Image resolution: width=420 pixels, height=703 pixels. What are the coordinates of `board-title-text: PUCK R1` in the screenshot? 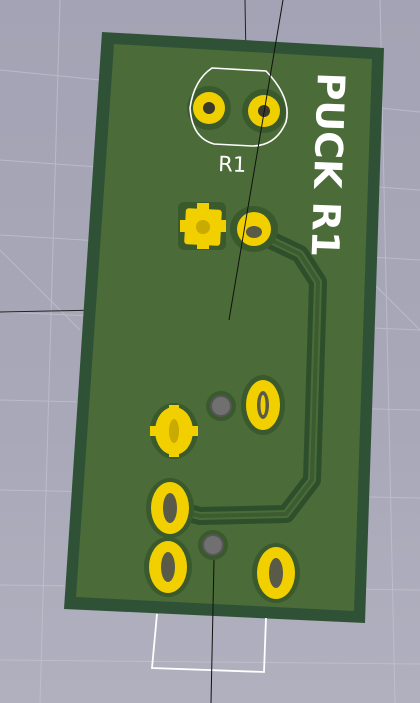 It's located at (328, 165).